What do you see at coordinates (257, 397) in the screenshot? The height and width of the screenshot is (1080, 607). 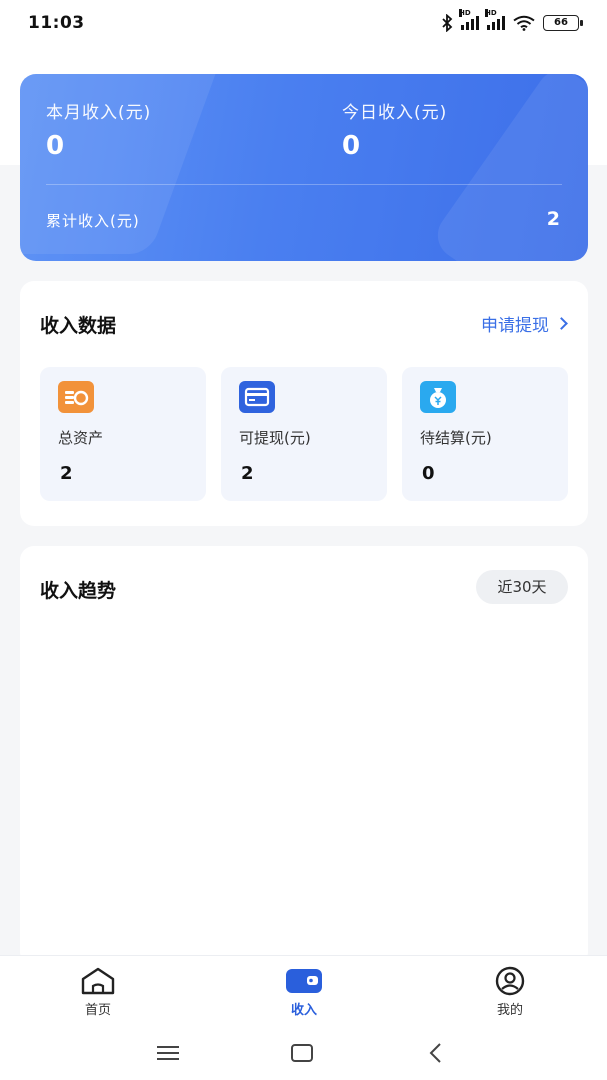 I see `card-icon` at bounding box center [257, 397].